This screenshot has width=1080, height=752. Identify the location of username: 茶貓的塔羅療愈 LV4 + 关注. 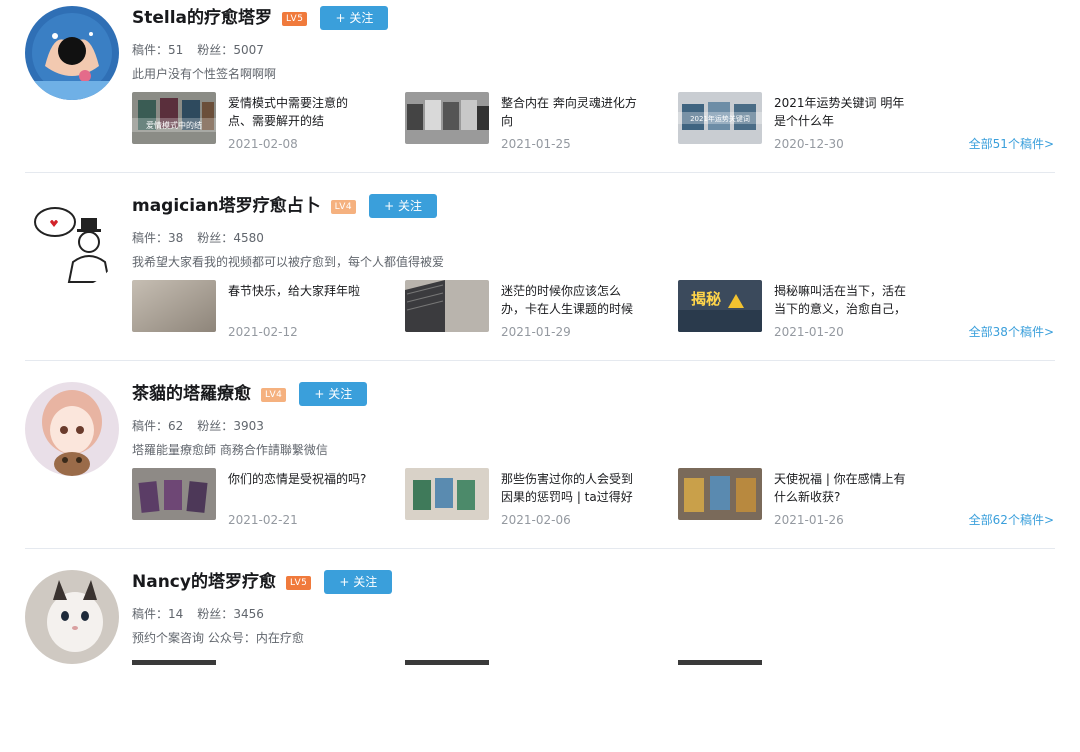
(250, 394).